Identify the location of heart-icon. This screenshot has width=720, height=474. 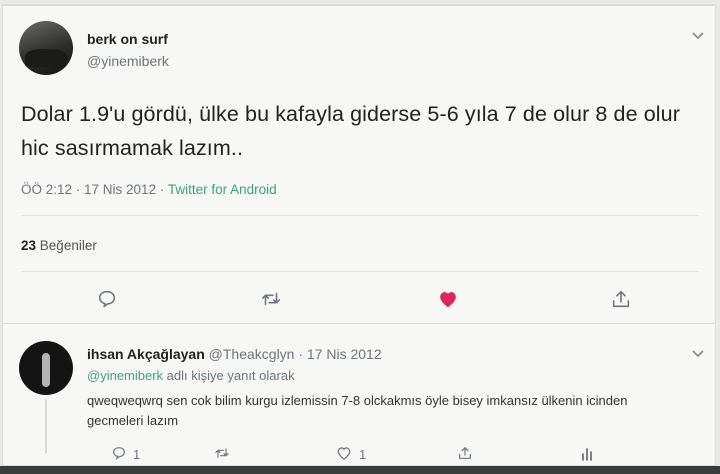
(448, 299).